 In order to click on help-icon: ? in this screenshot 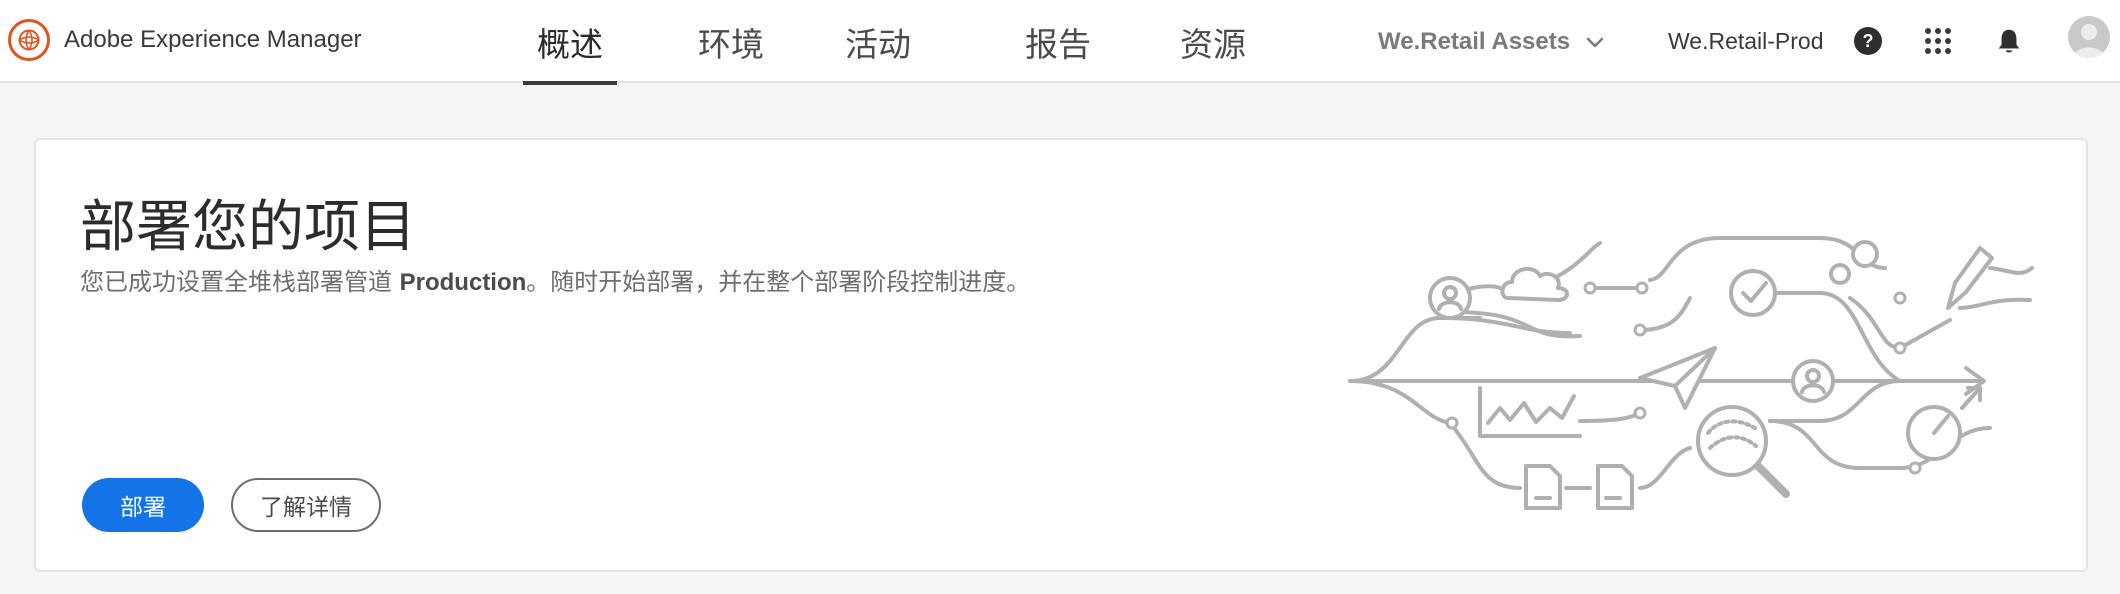, I will do `click(1868, 41)`.